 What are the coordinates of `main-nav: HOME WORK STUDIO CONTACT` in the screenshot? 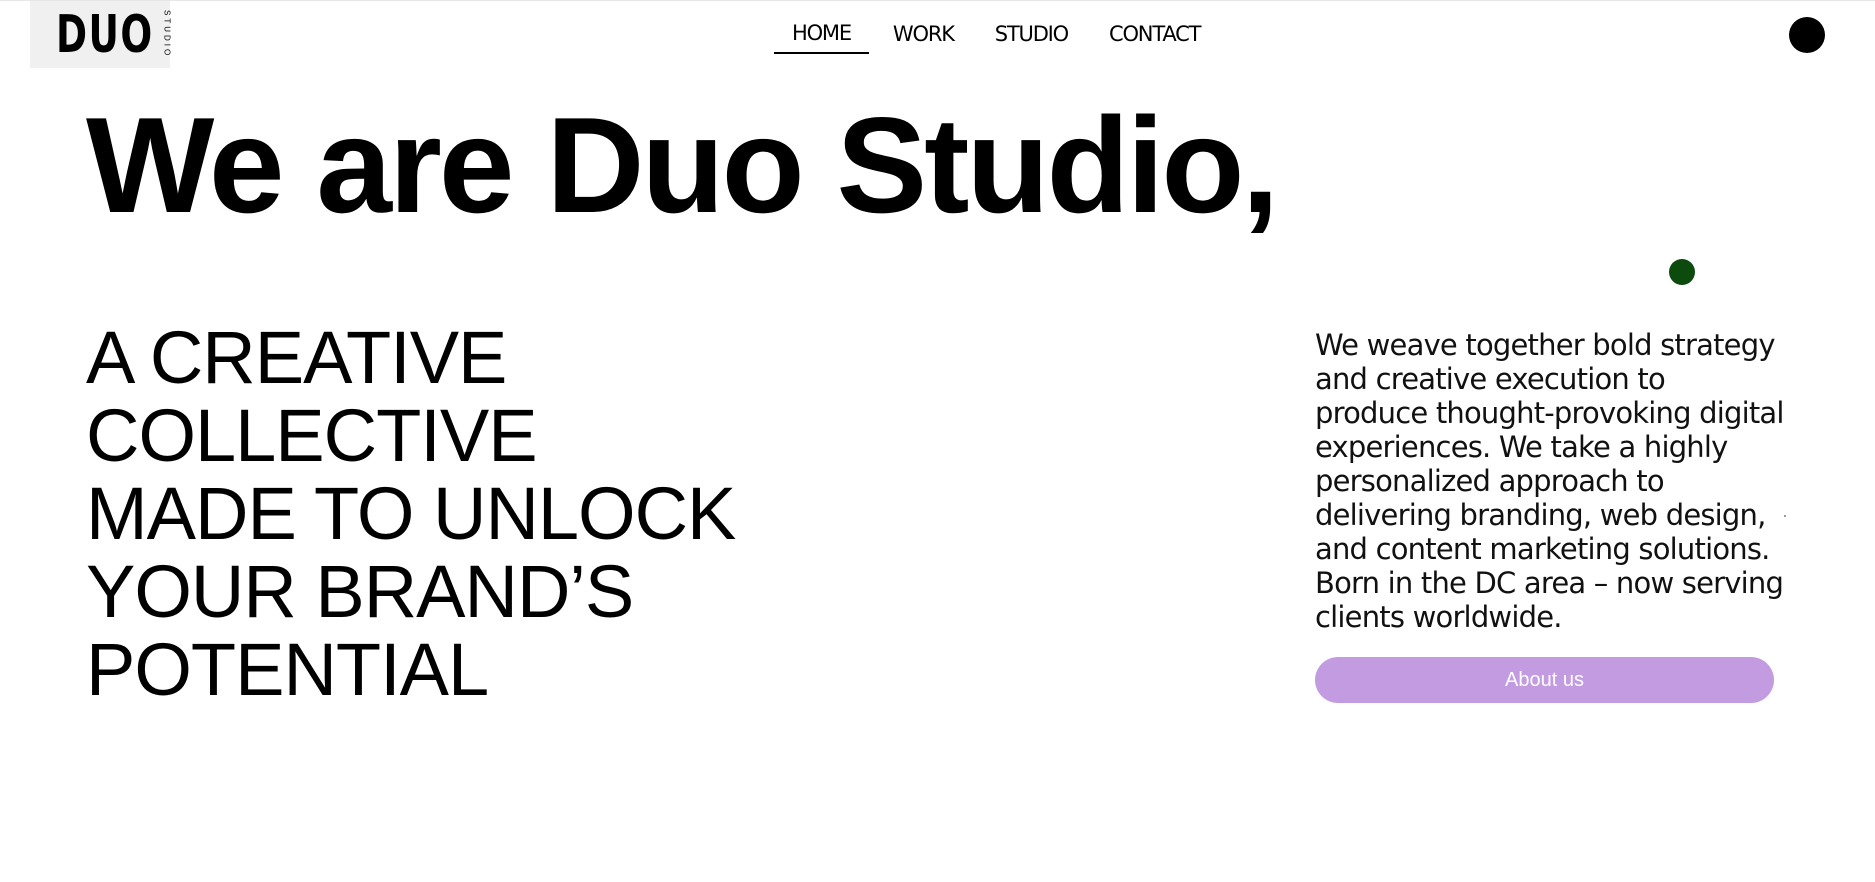 It's located at (987, 37).